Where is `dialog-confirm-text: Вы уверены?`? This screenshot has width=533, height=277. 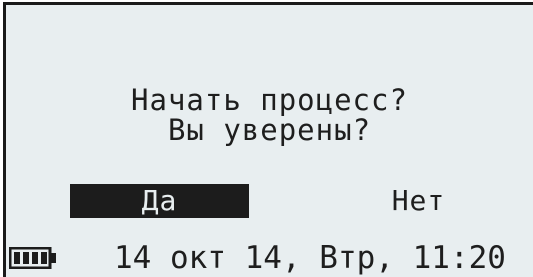
dialog-confirm-text: Вы уверены? is located at coordinates (269, 130).